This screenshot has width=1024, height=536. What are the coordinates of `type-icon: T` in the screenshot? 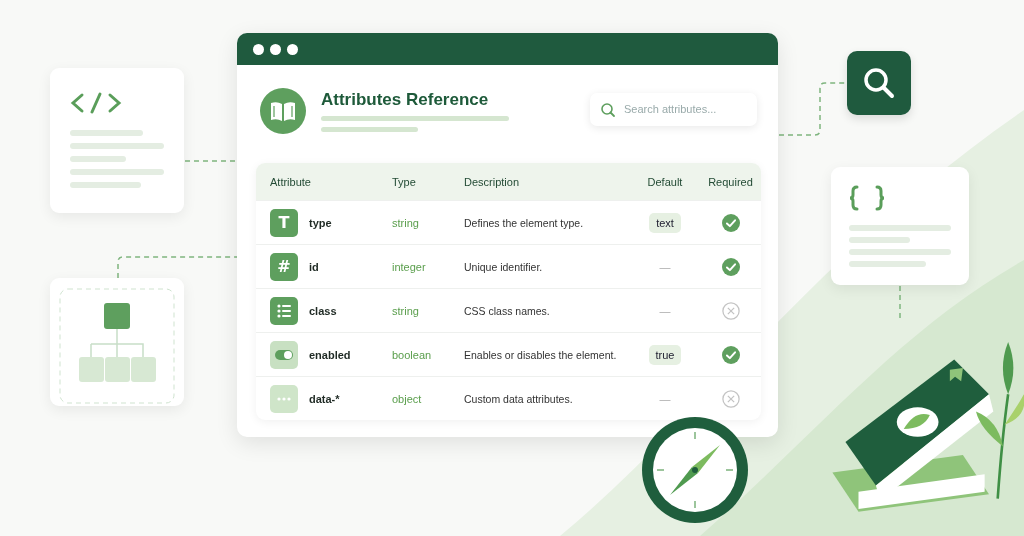 It's located at (284, 222).